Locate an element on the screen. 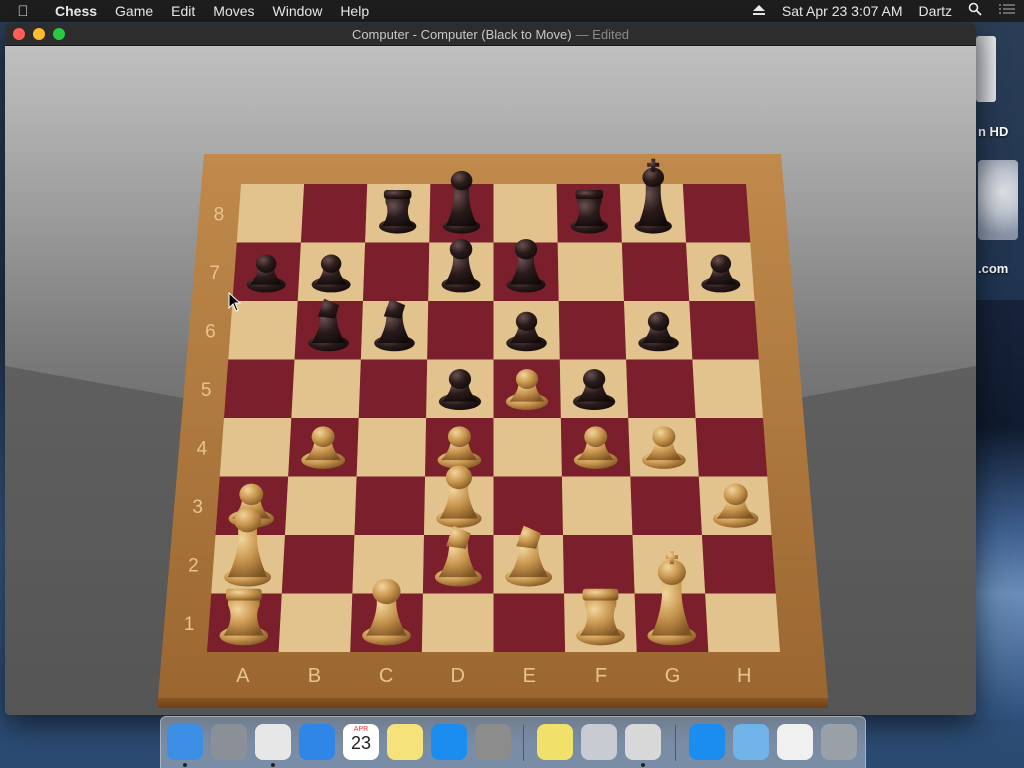 Image resolution: width=1024 pixels, height=768 pixels. mouse-cursor-icon is located at coordinates (235, 302).